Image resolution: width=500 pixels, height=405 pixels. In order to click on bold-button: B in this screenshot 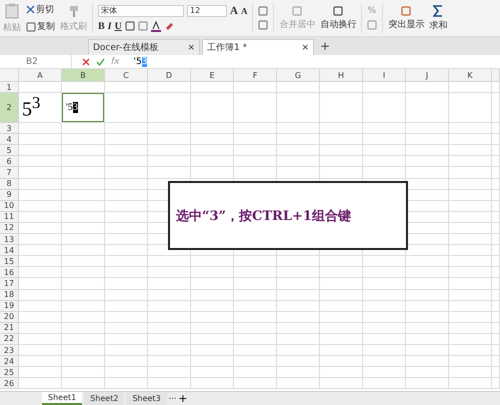, I will do `click(101, 26)`.